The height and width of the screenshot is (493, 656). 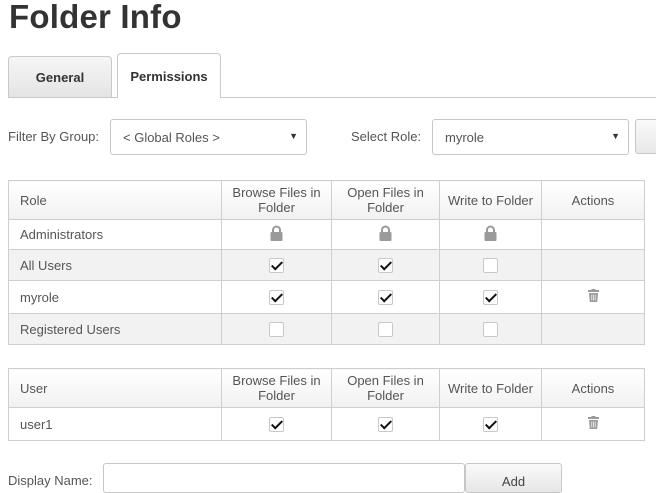 I want to click on table-row: Administrators, so click(x=326, y=234).